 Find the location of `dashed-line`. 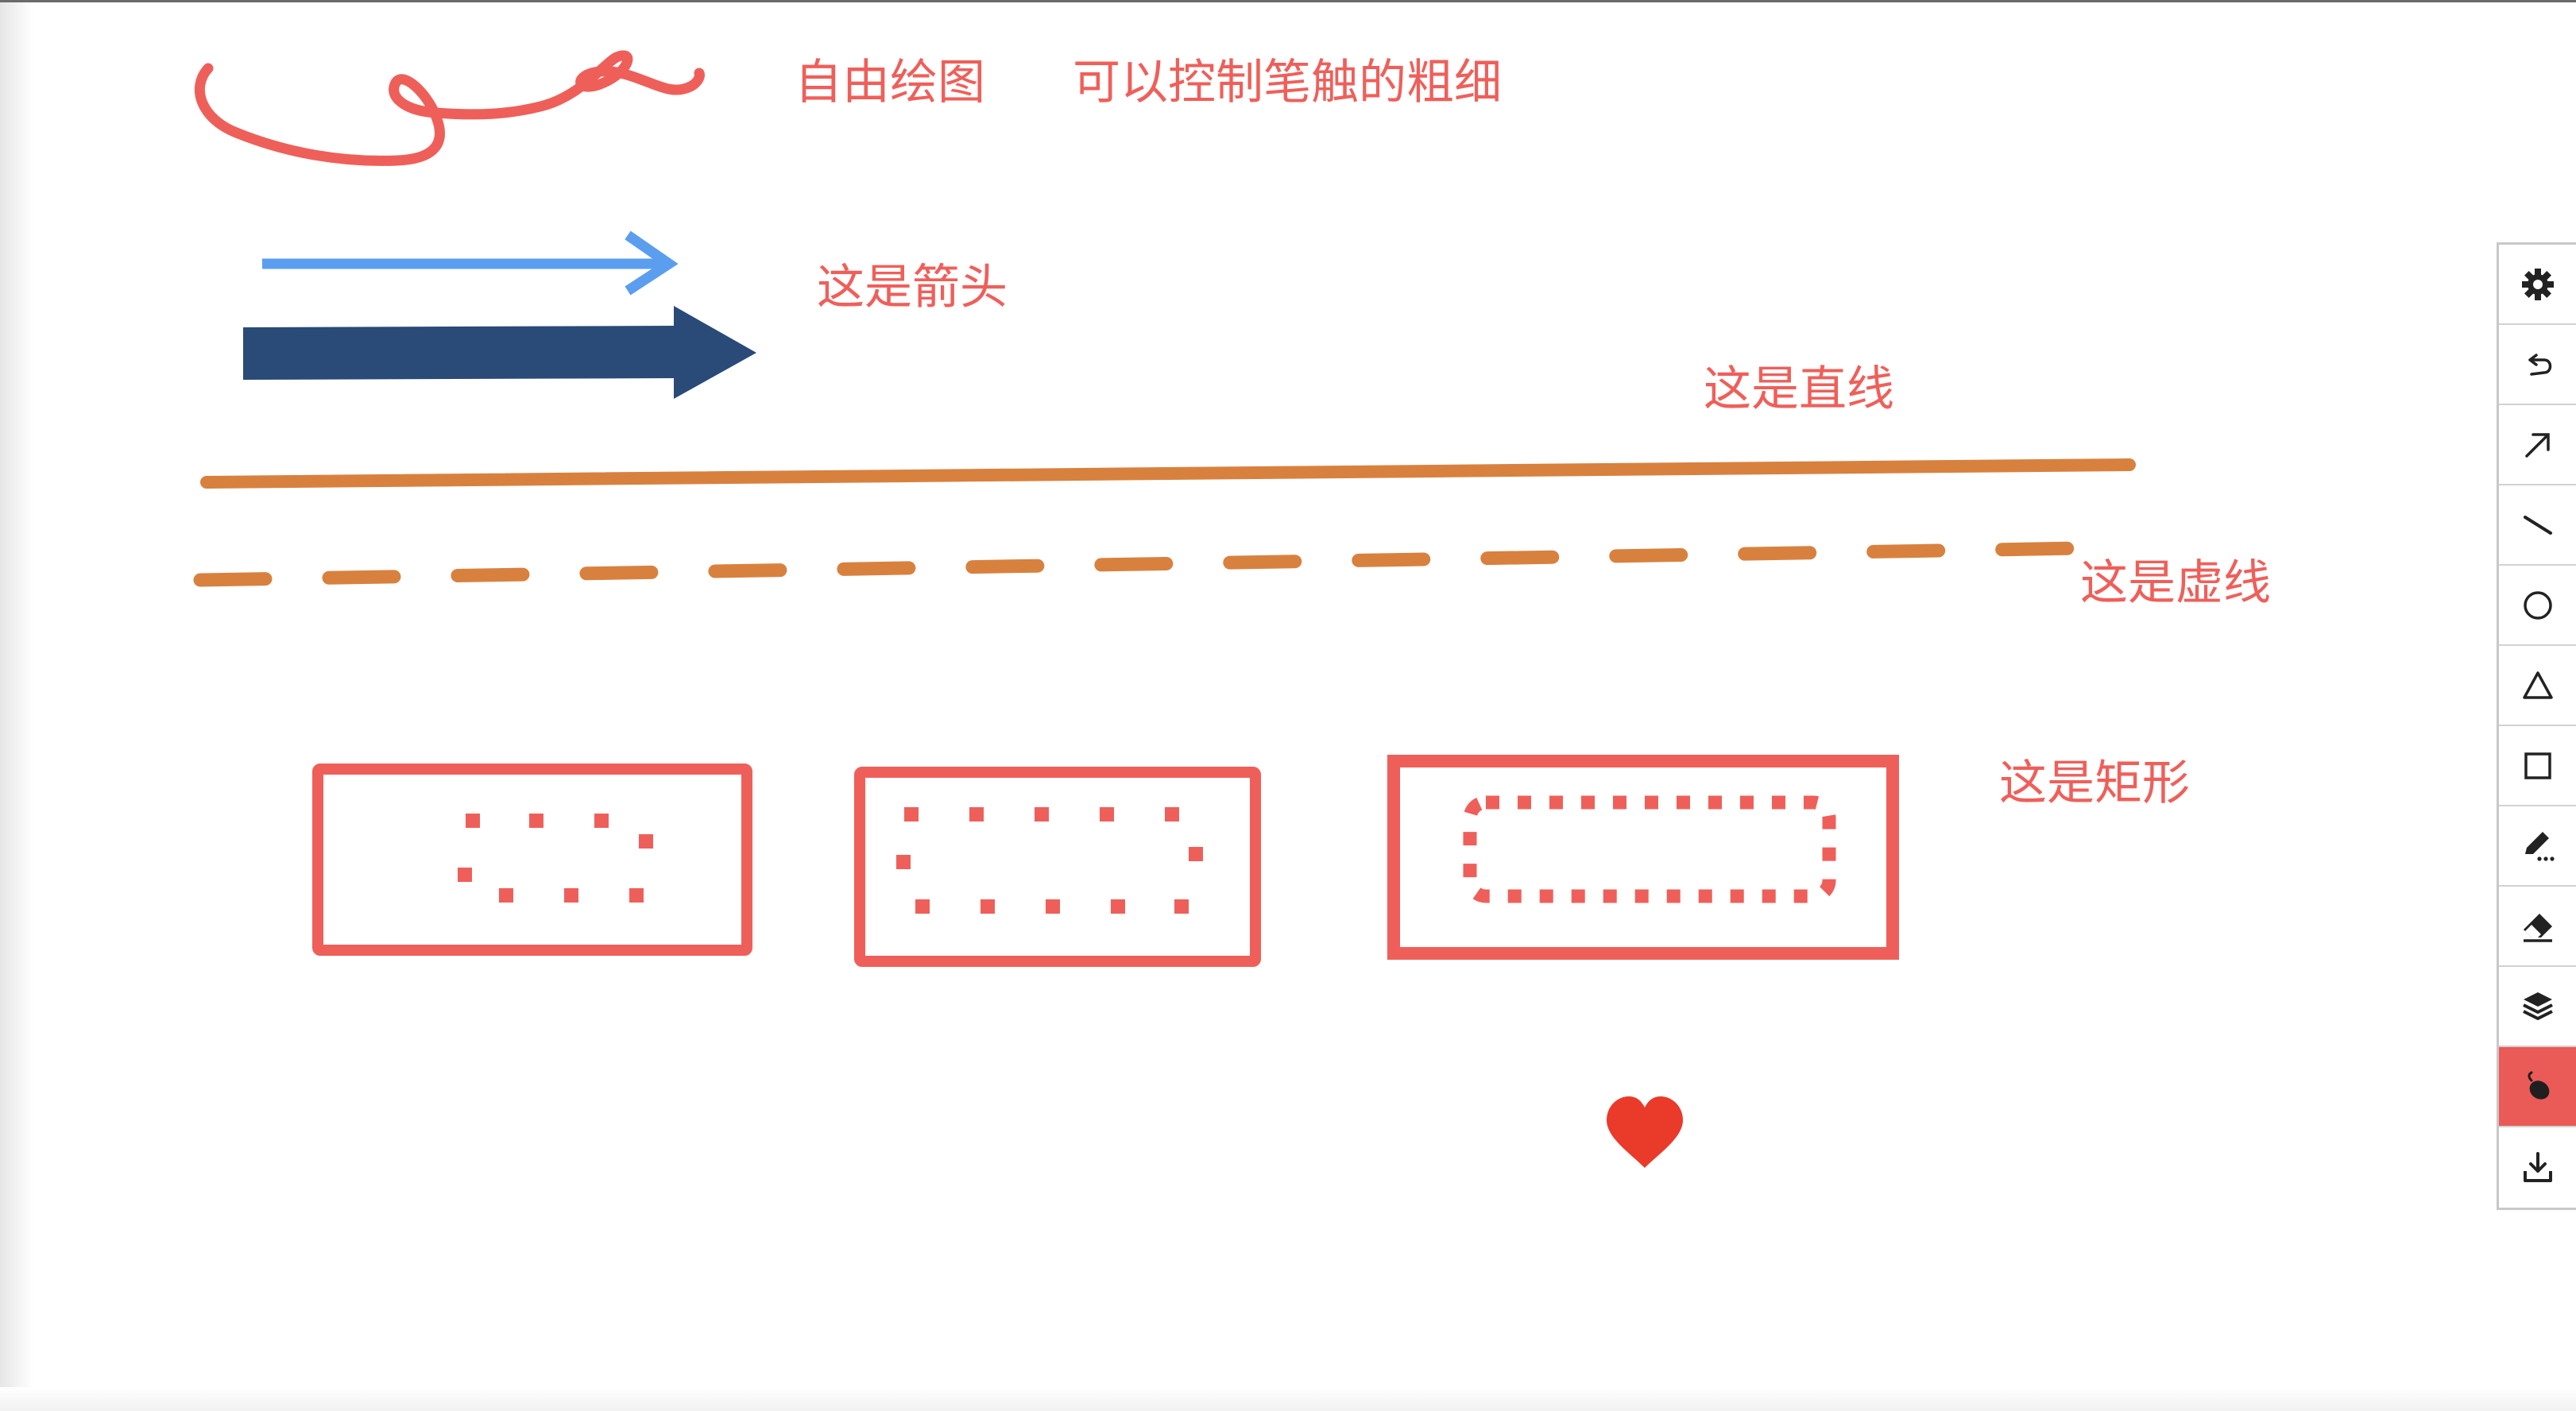

dashed-line is located at coordinates (1141, 564).